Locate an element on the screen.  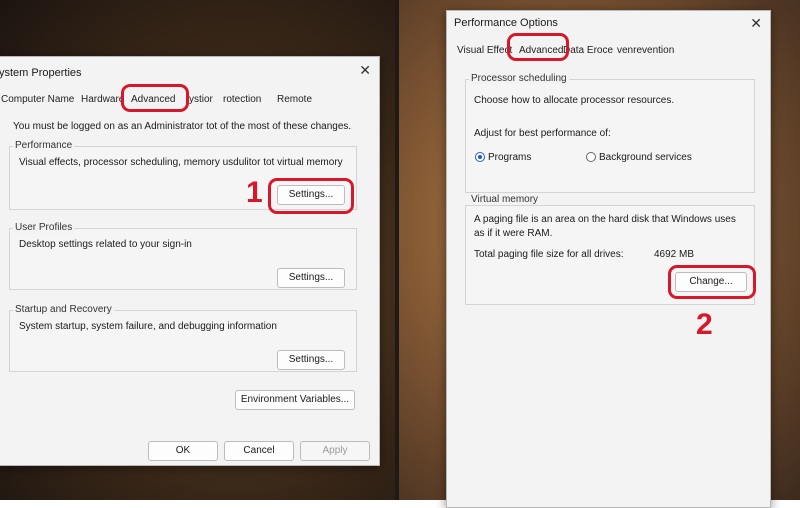
tab-system-protection-partial: ystior is located at coordinates (201, 99).